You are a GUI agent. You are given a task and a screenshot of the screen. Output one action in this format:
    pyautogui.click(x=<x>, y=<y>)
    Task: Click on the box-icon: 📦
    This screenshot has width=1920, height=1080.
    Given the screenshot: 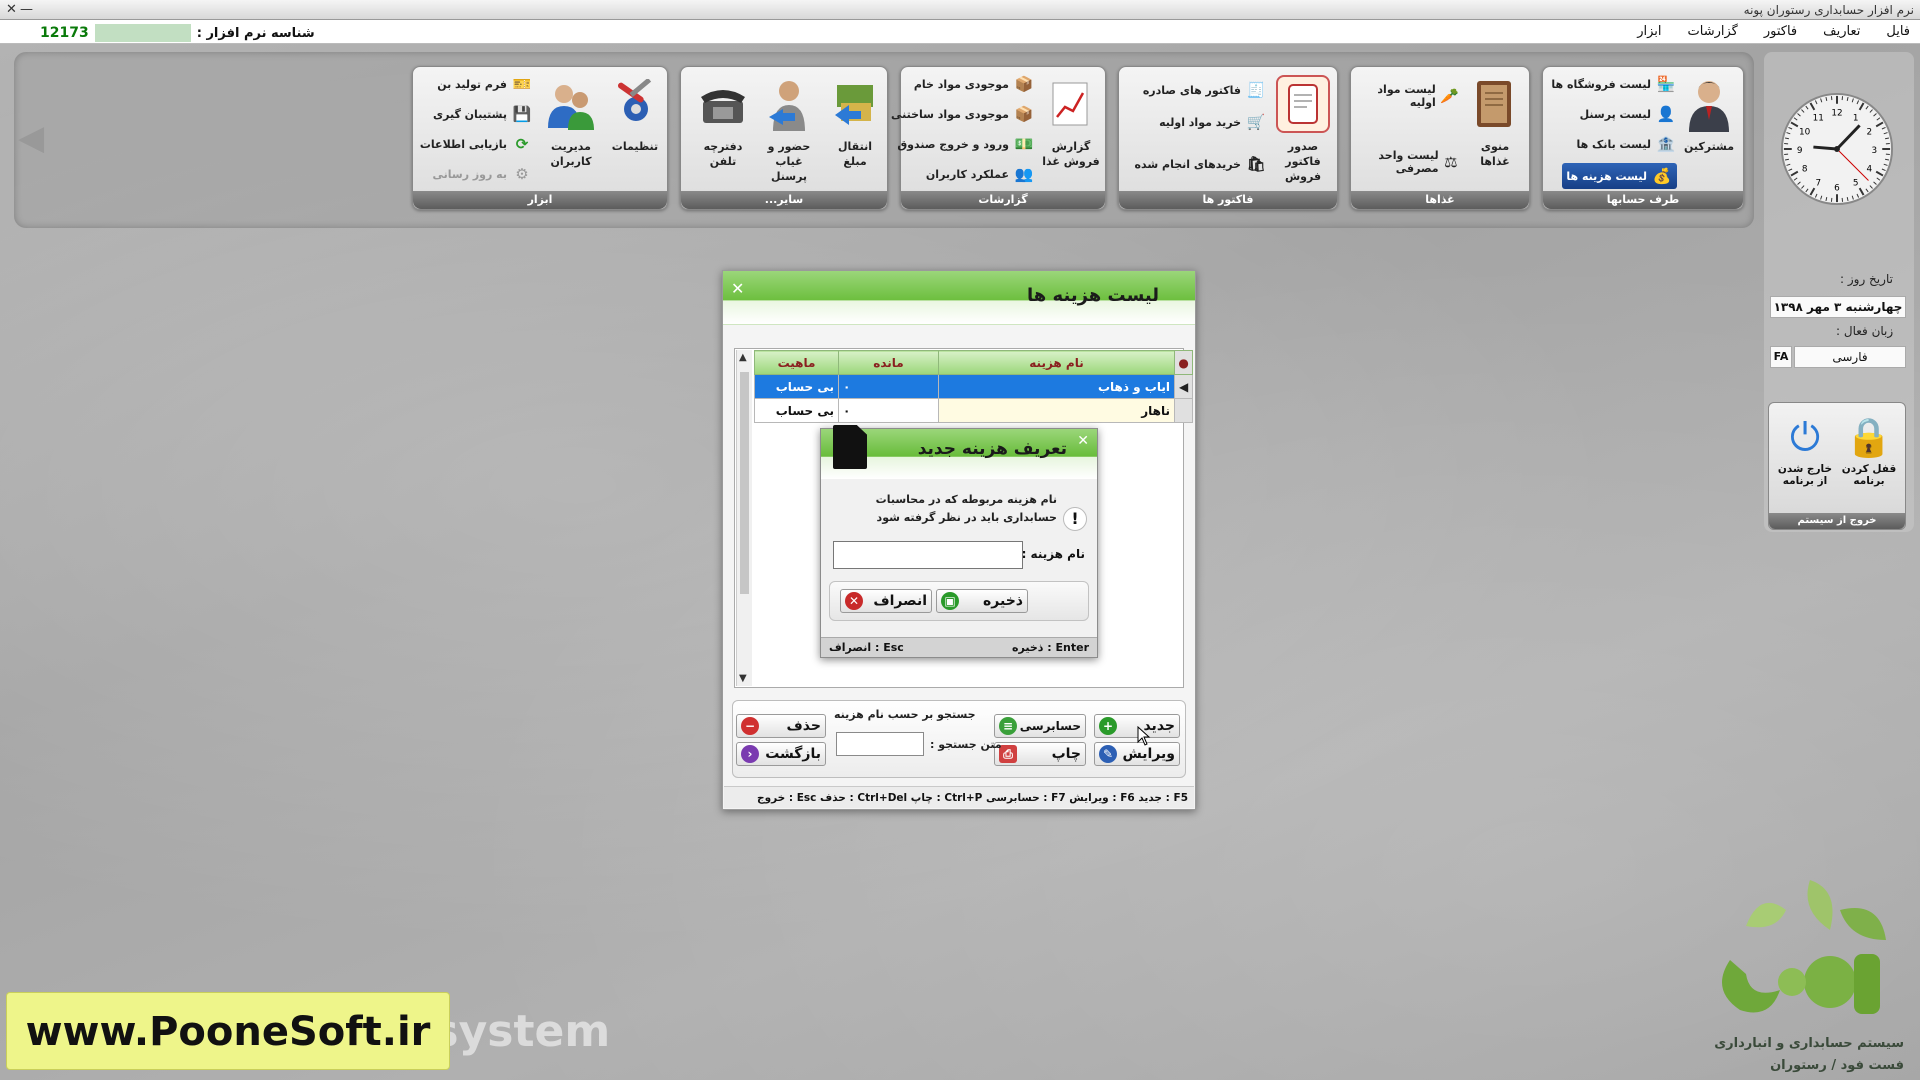 What is the action you would take?
    pyautogui.click(x=1024, y=114)
    